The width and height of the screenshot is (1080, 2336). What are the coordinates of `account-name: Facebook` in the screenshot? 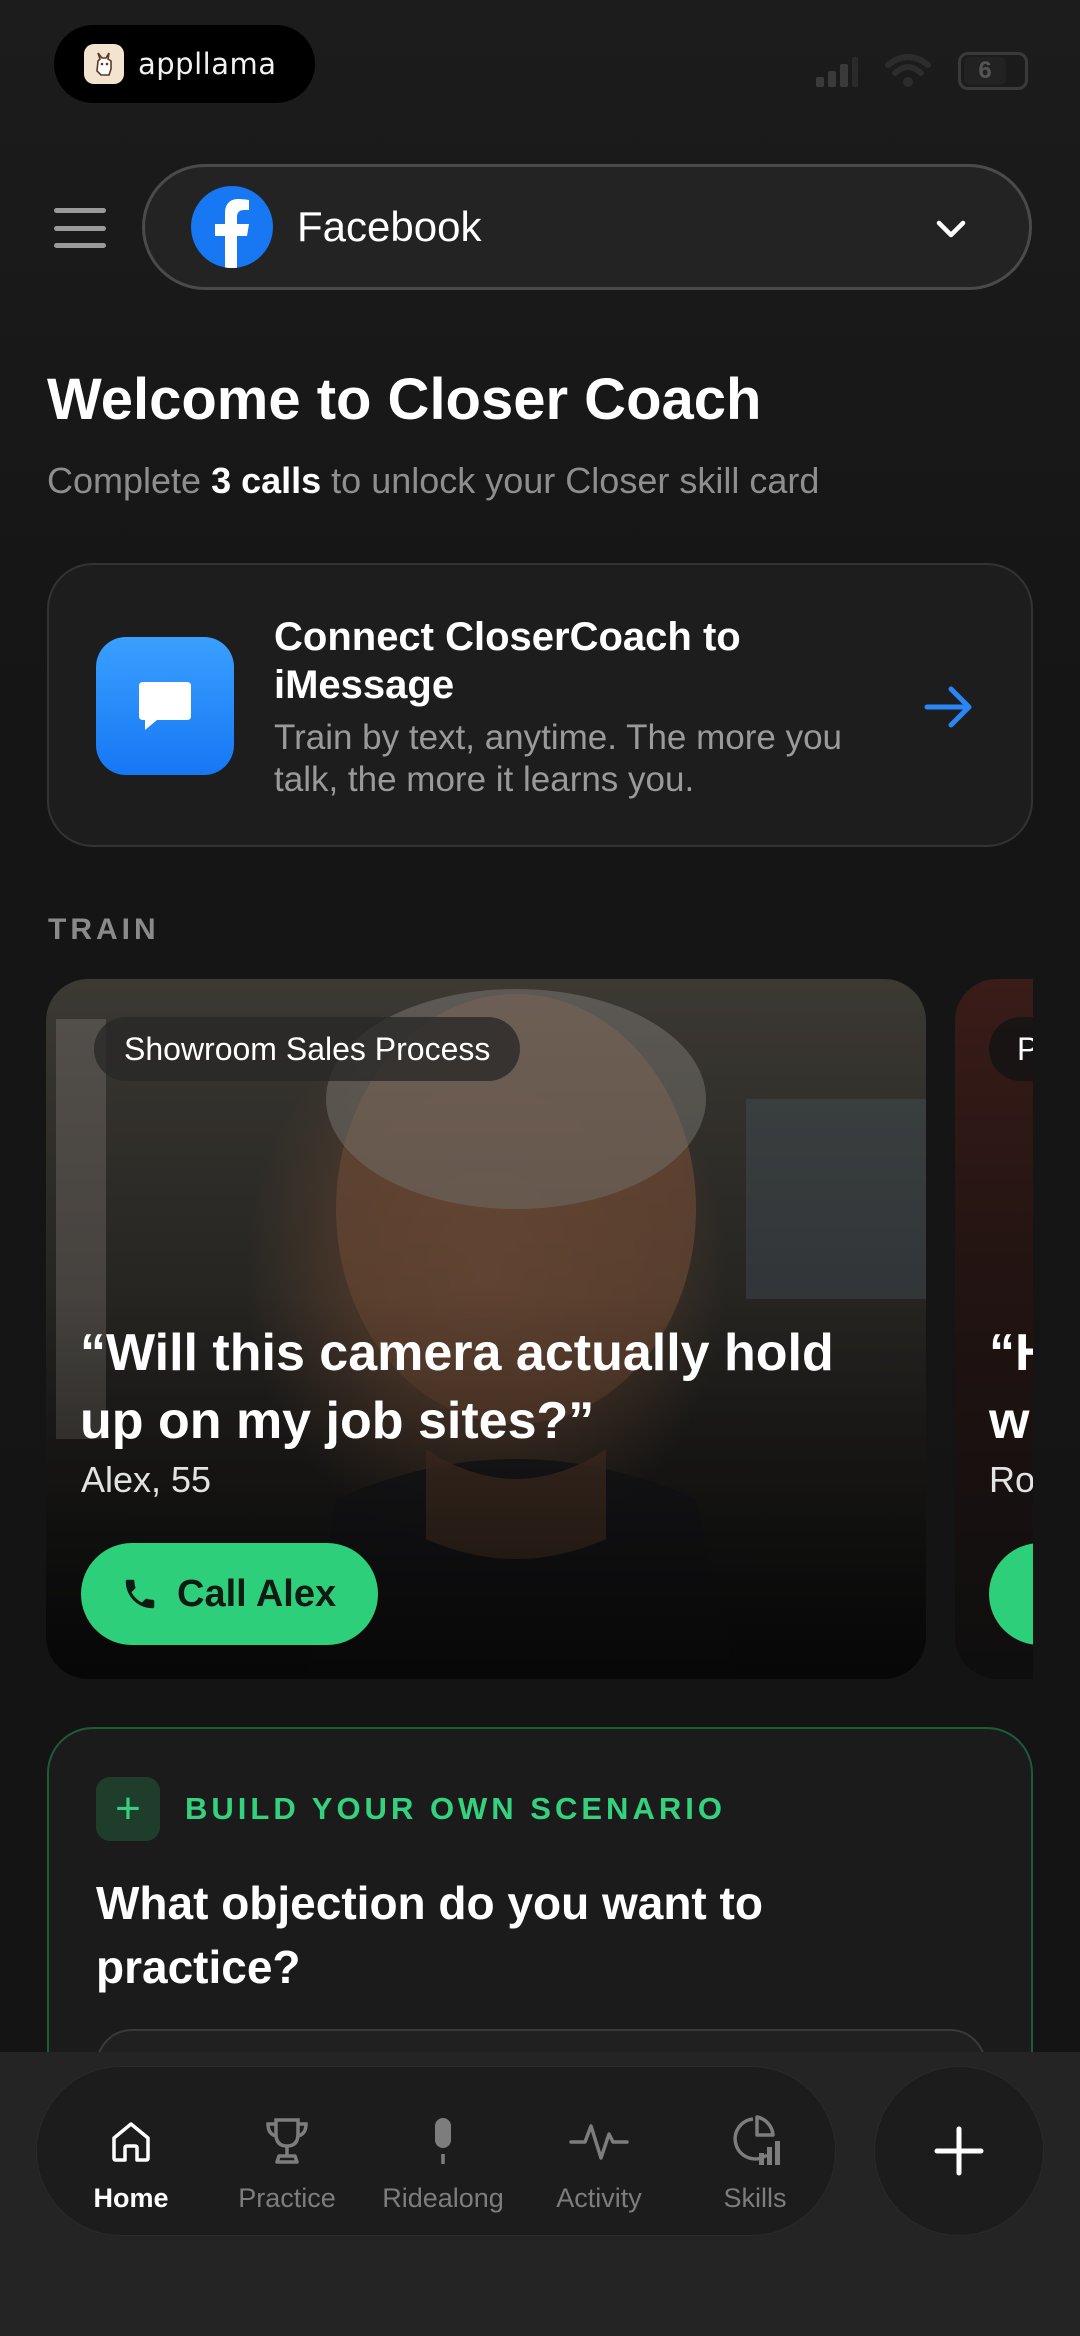 It's located at (389, 226).